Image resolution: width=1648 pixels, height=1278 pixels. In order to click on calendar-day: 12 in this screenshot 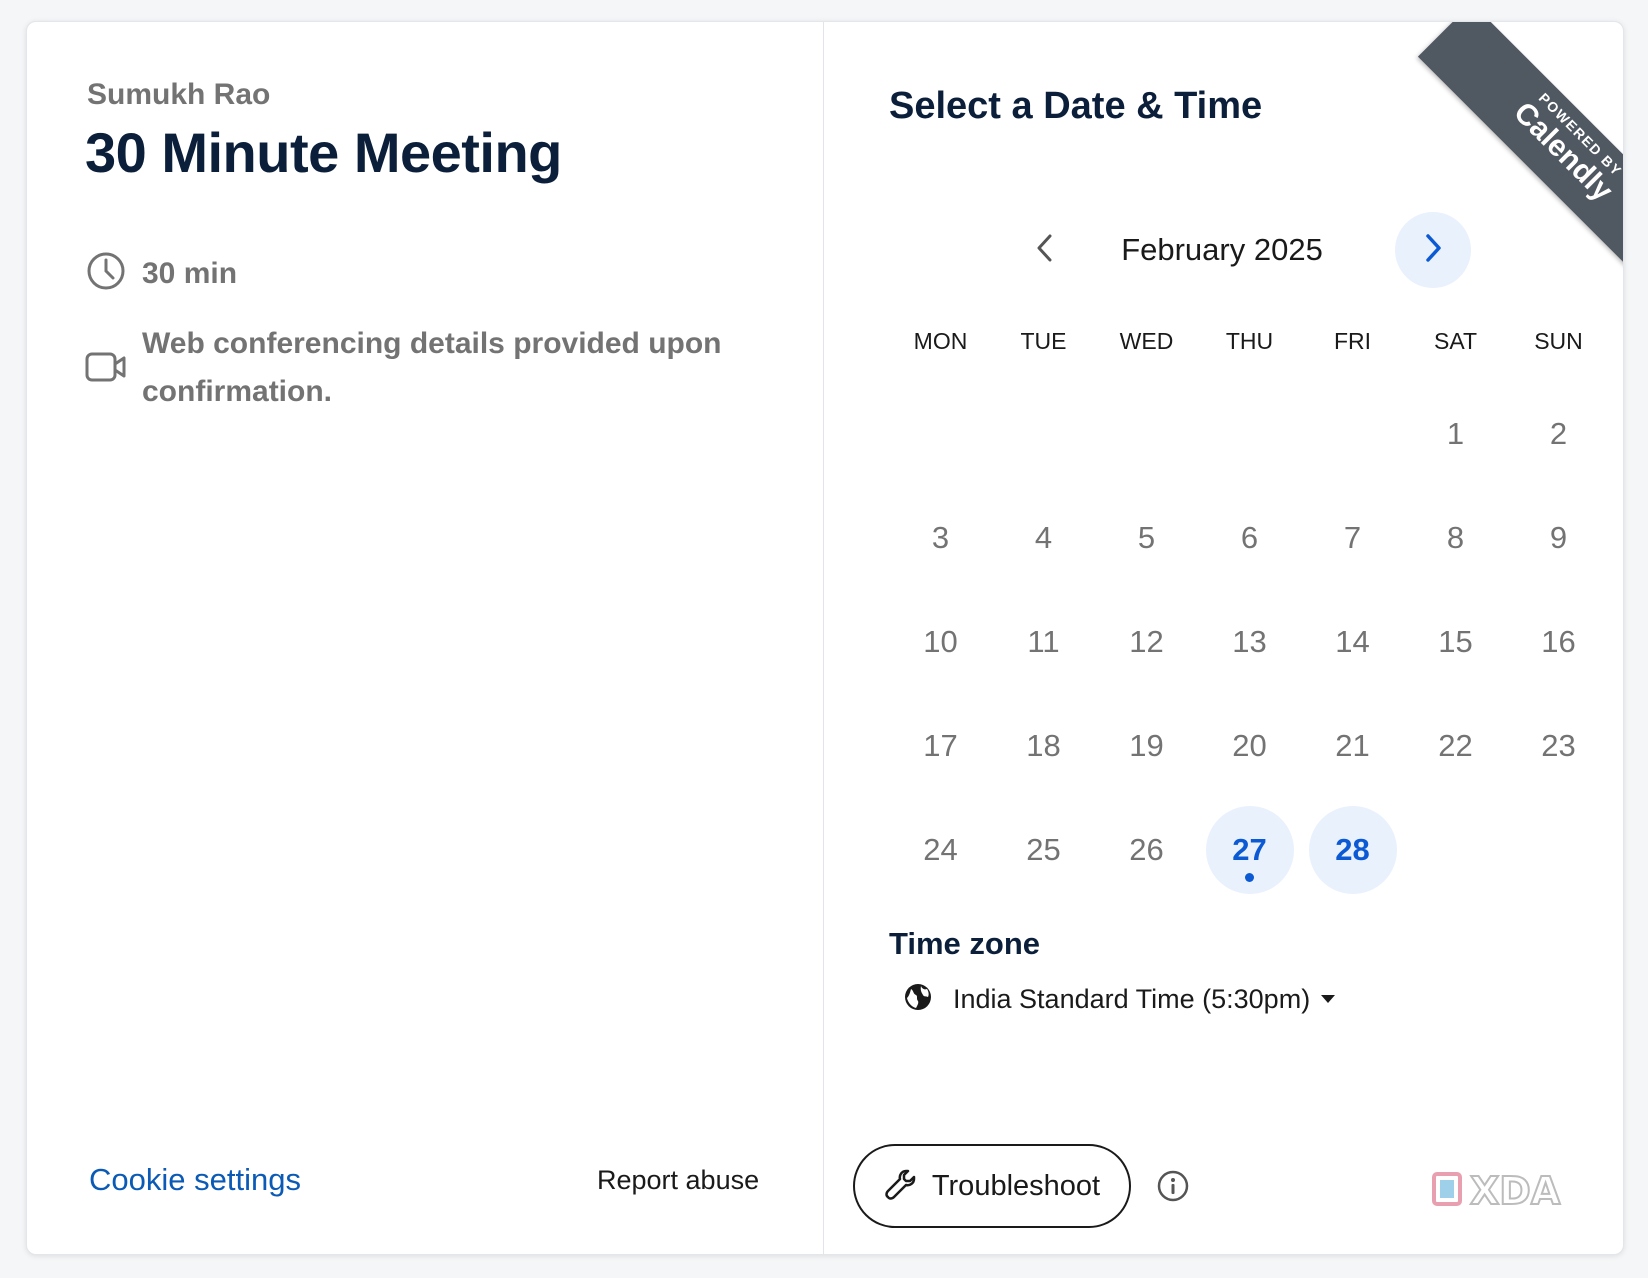, I will do `click(1146, 642)`.